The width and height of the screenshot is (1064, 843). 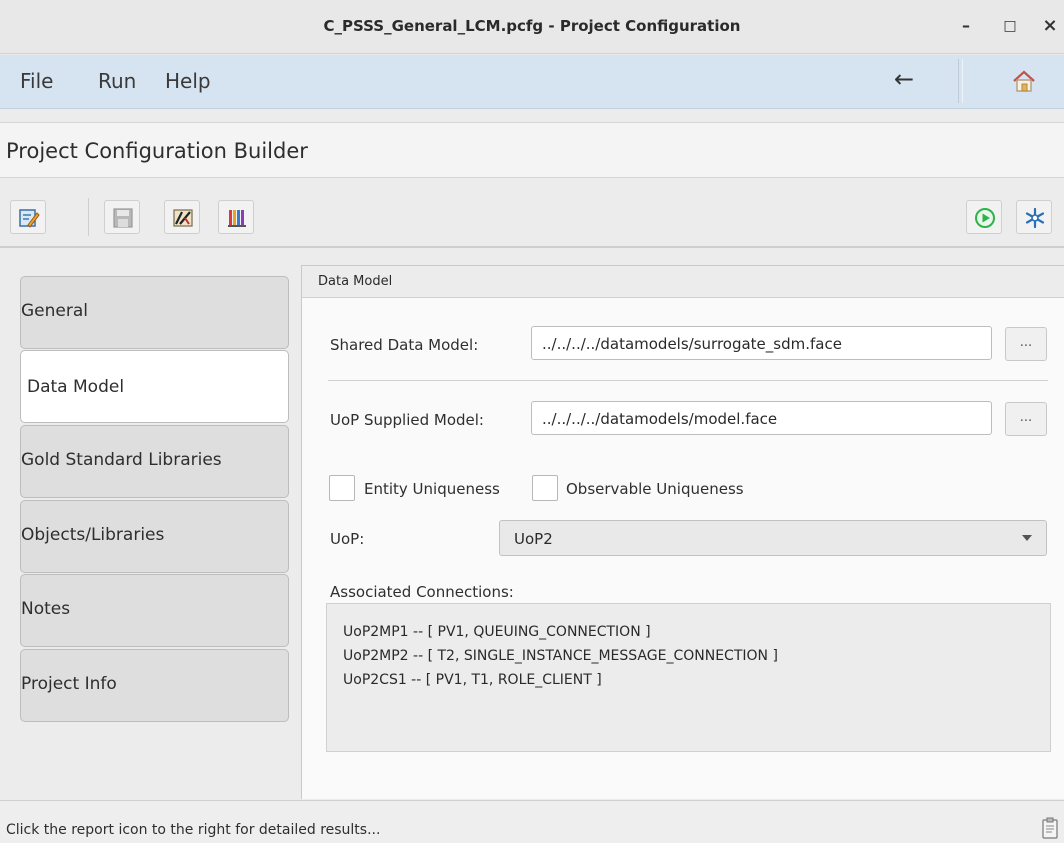 I want to click on back-arrow-icon: ←, so click(x=904, y=79).